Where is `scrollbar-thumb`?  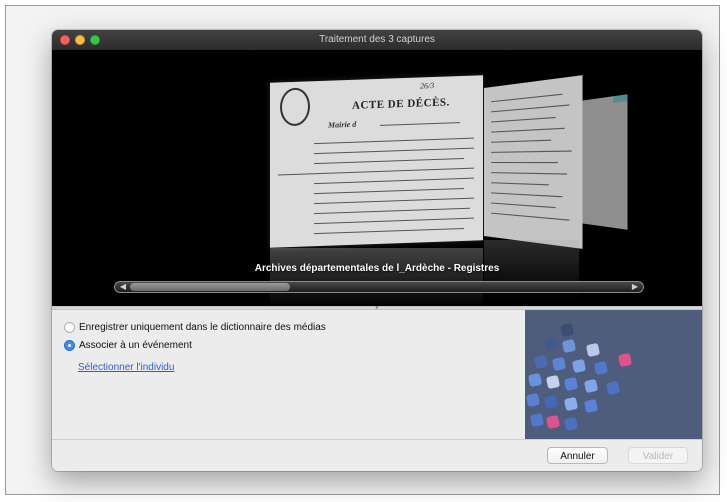 scrollbar-thumb is located at coordinates (210, 287).